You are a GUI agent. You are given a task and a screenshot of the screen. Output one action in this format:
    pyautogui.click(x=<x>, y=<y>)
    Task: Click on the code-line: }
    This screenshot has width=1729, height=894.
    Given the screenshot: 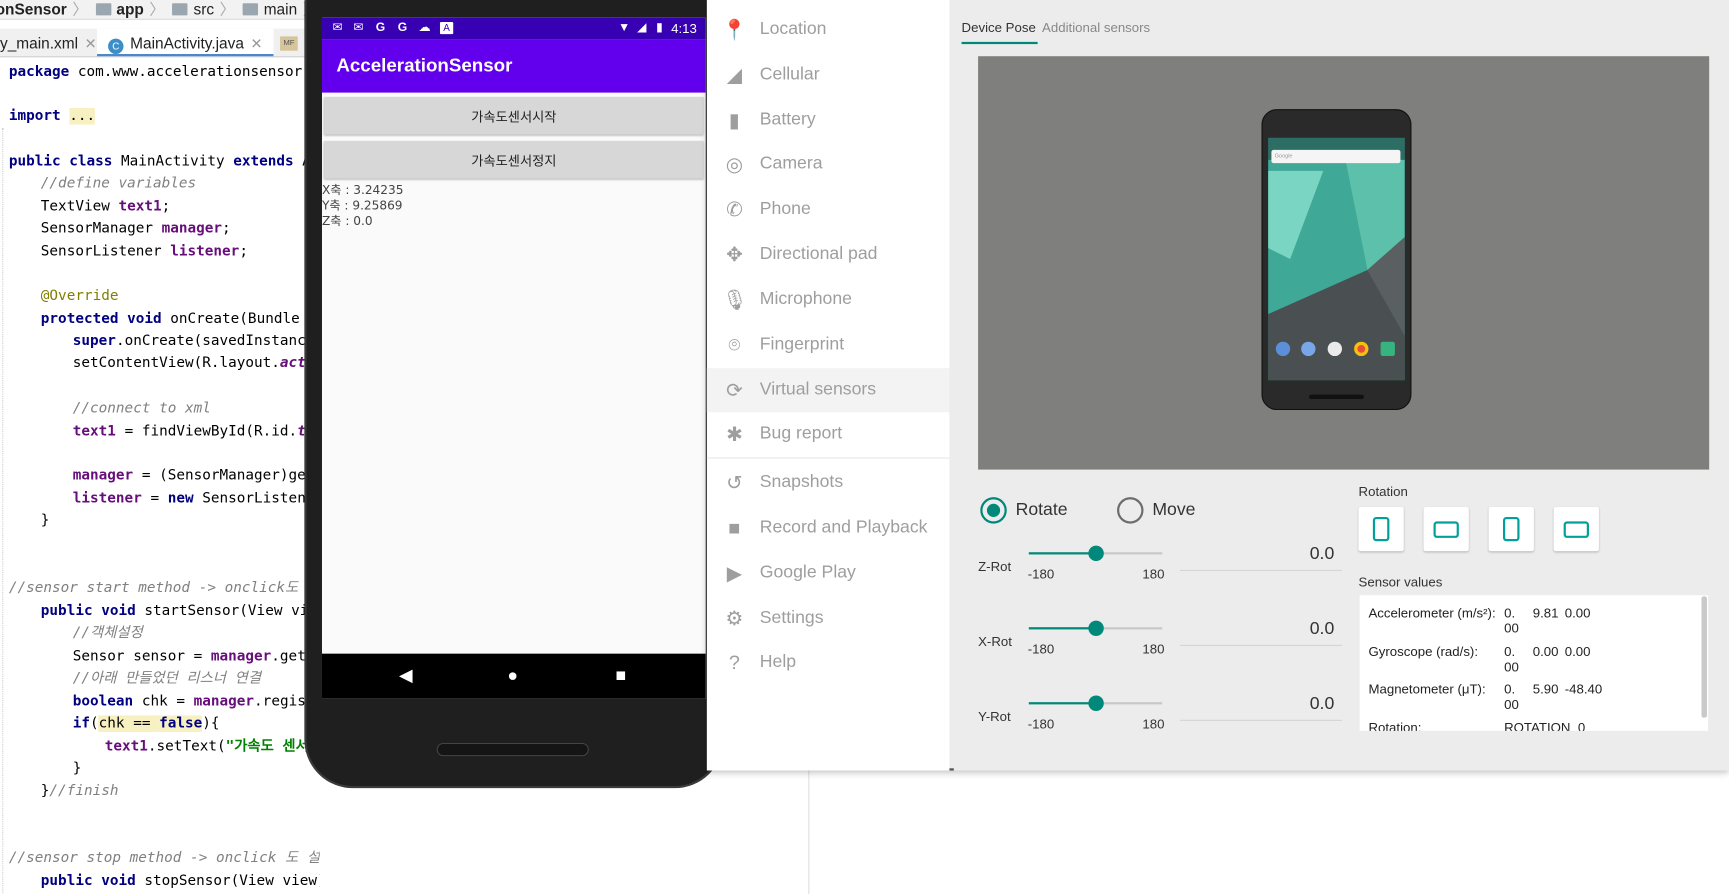 What is the action you would take?
    pyautogui.click(x=77, y=769)
    